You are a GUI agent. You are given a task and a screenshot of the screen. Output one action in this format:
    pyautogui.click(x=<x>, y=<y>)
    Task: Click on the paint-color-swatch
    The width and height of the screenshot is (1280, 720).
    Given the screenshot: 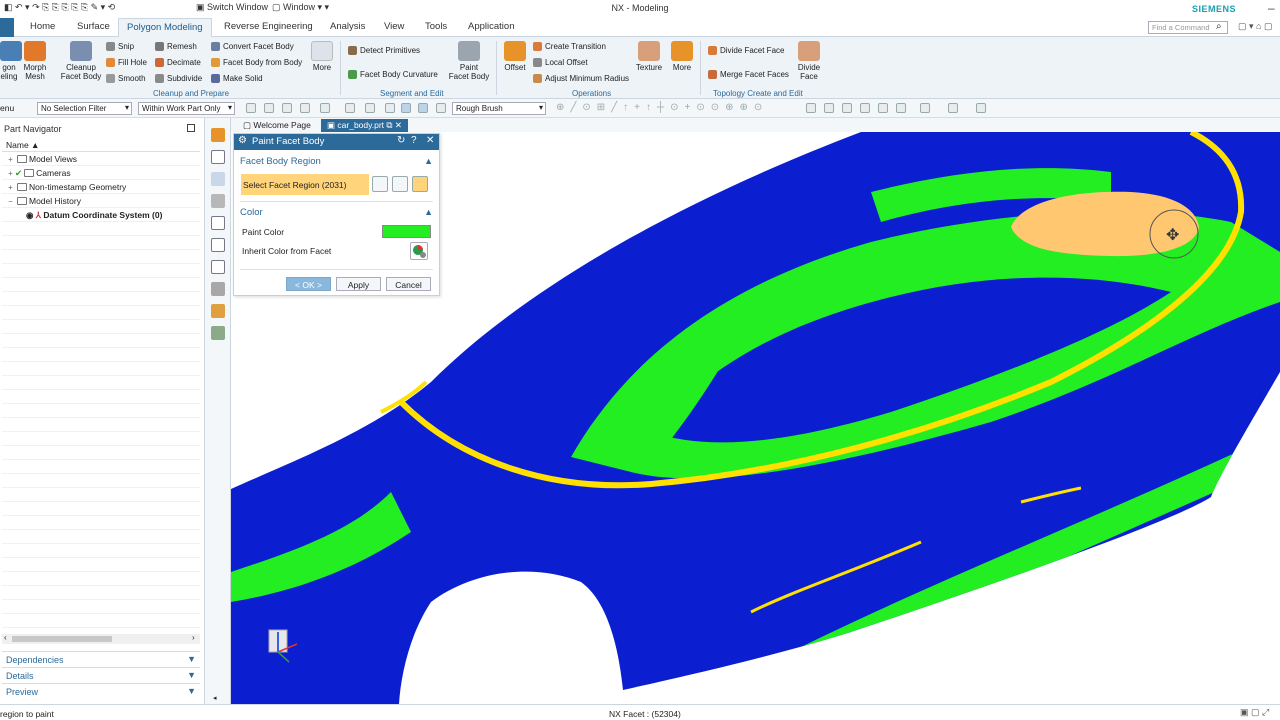 What is the action you would take?
    pyautogui.click(x=406, y=231)
    